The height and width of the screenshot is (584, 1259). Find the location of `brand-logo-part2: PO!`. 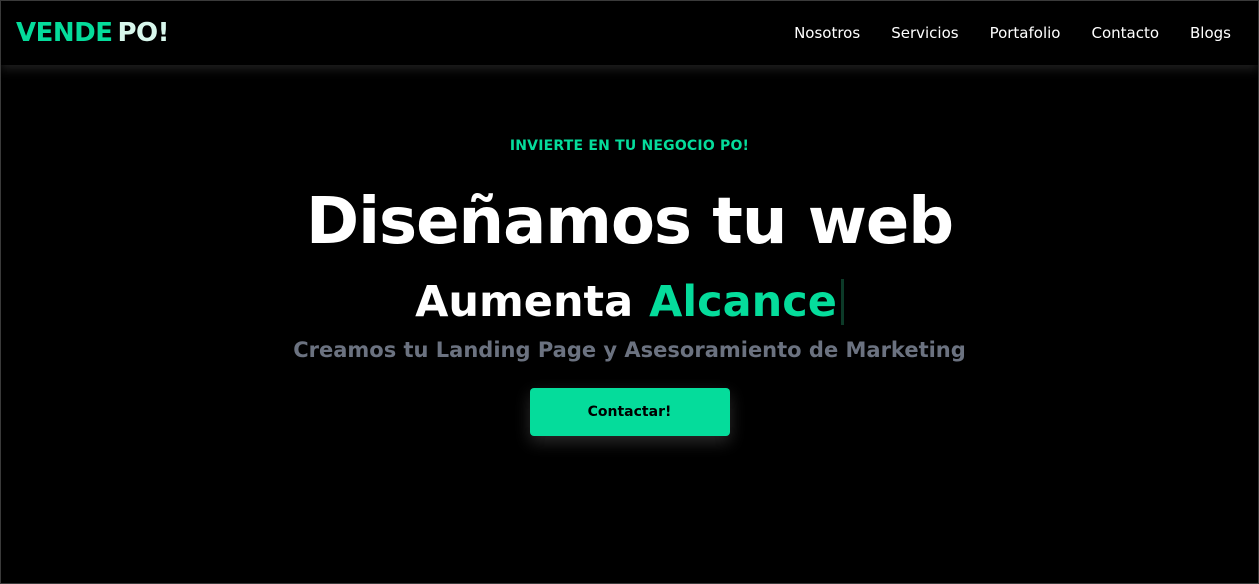

brand-logo-part2: PO! is located at coordinates (143, 33).